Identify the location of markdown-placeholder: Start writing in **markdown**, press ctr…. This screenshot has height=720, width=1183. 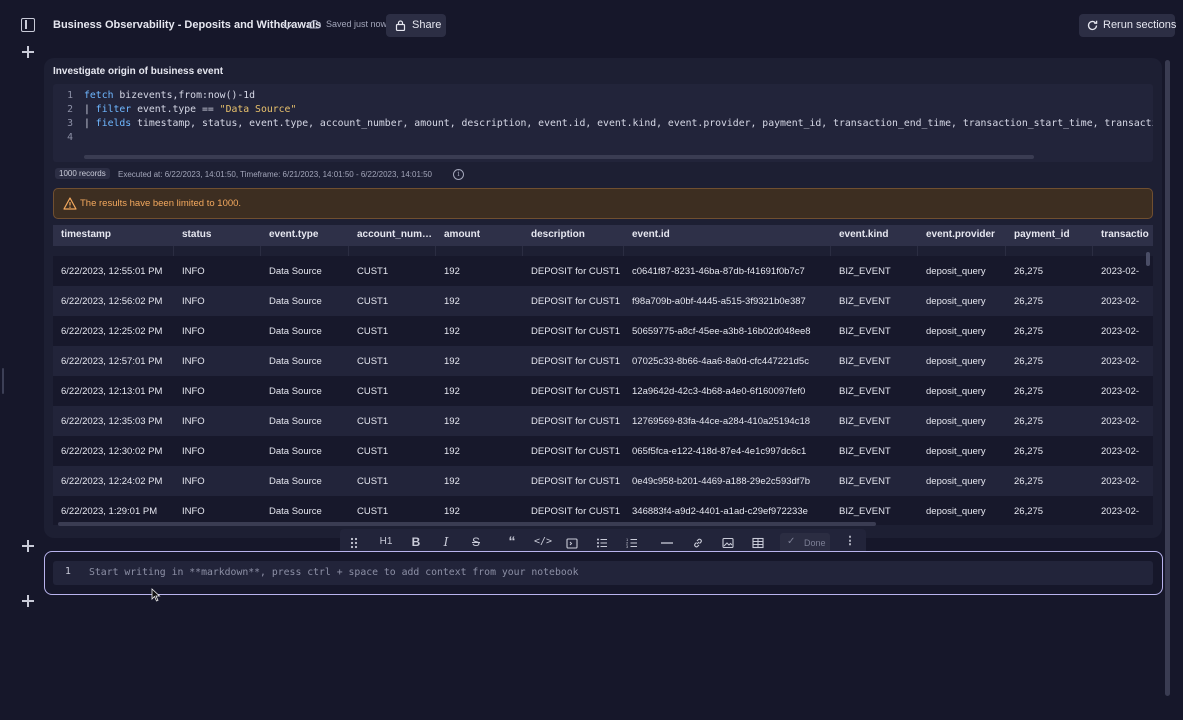
(334, 572).